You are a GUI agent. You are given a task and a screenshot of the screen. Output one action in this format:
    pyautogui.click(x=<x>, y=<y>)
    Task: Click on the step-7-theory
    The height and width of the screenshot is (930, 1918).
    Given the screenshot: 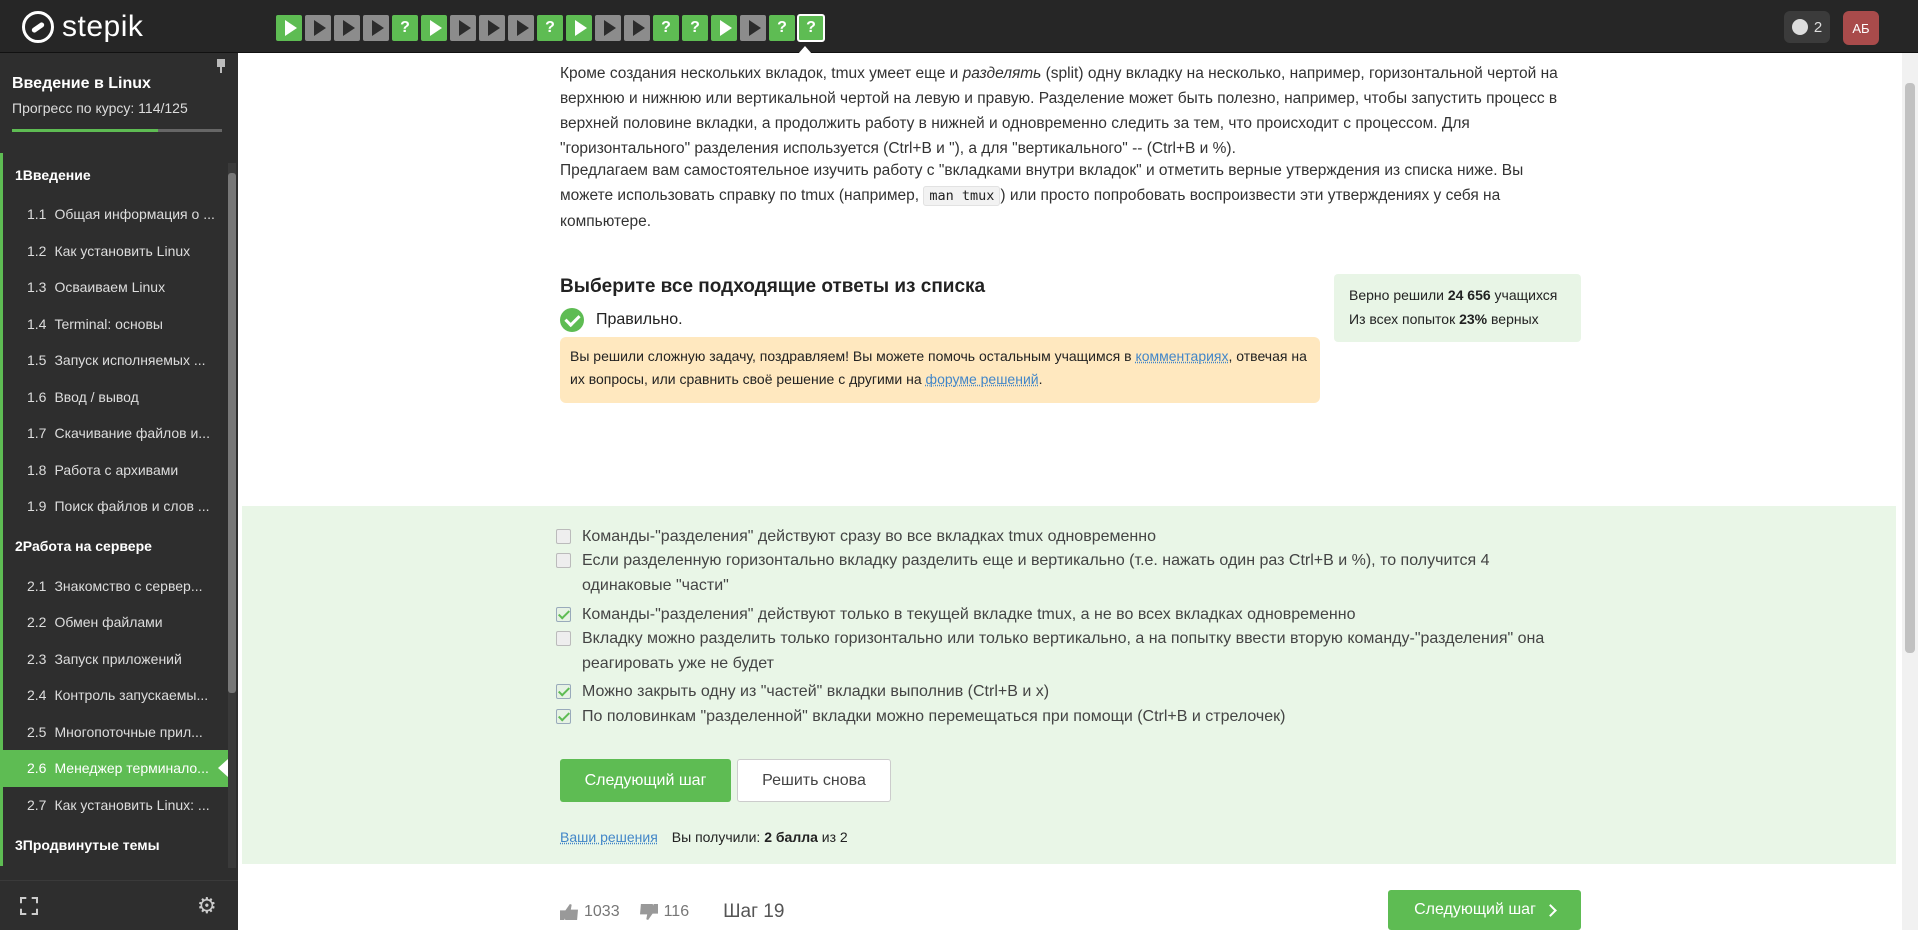 What is the action you would take?
    pyautogui.click(x=463, y=28)
    